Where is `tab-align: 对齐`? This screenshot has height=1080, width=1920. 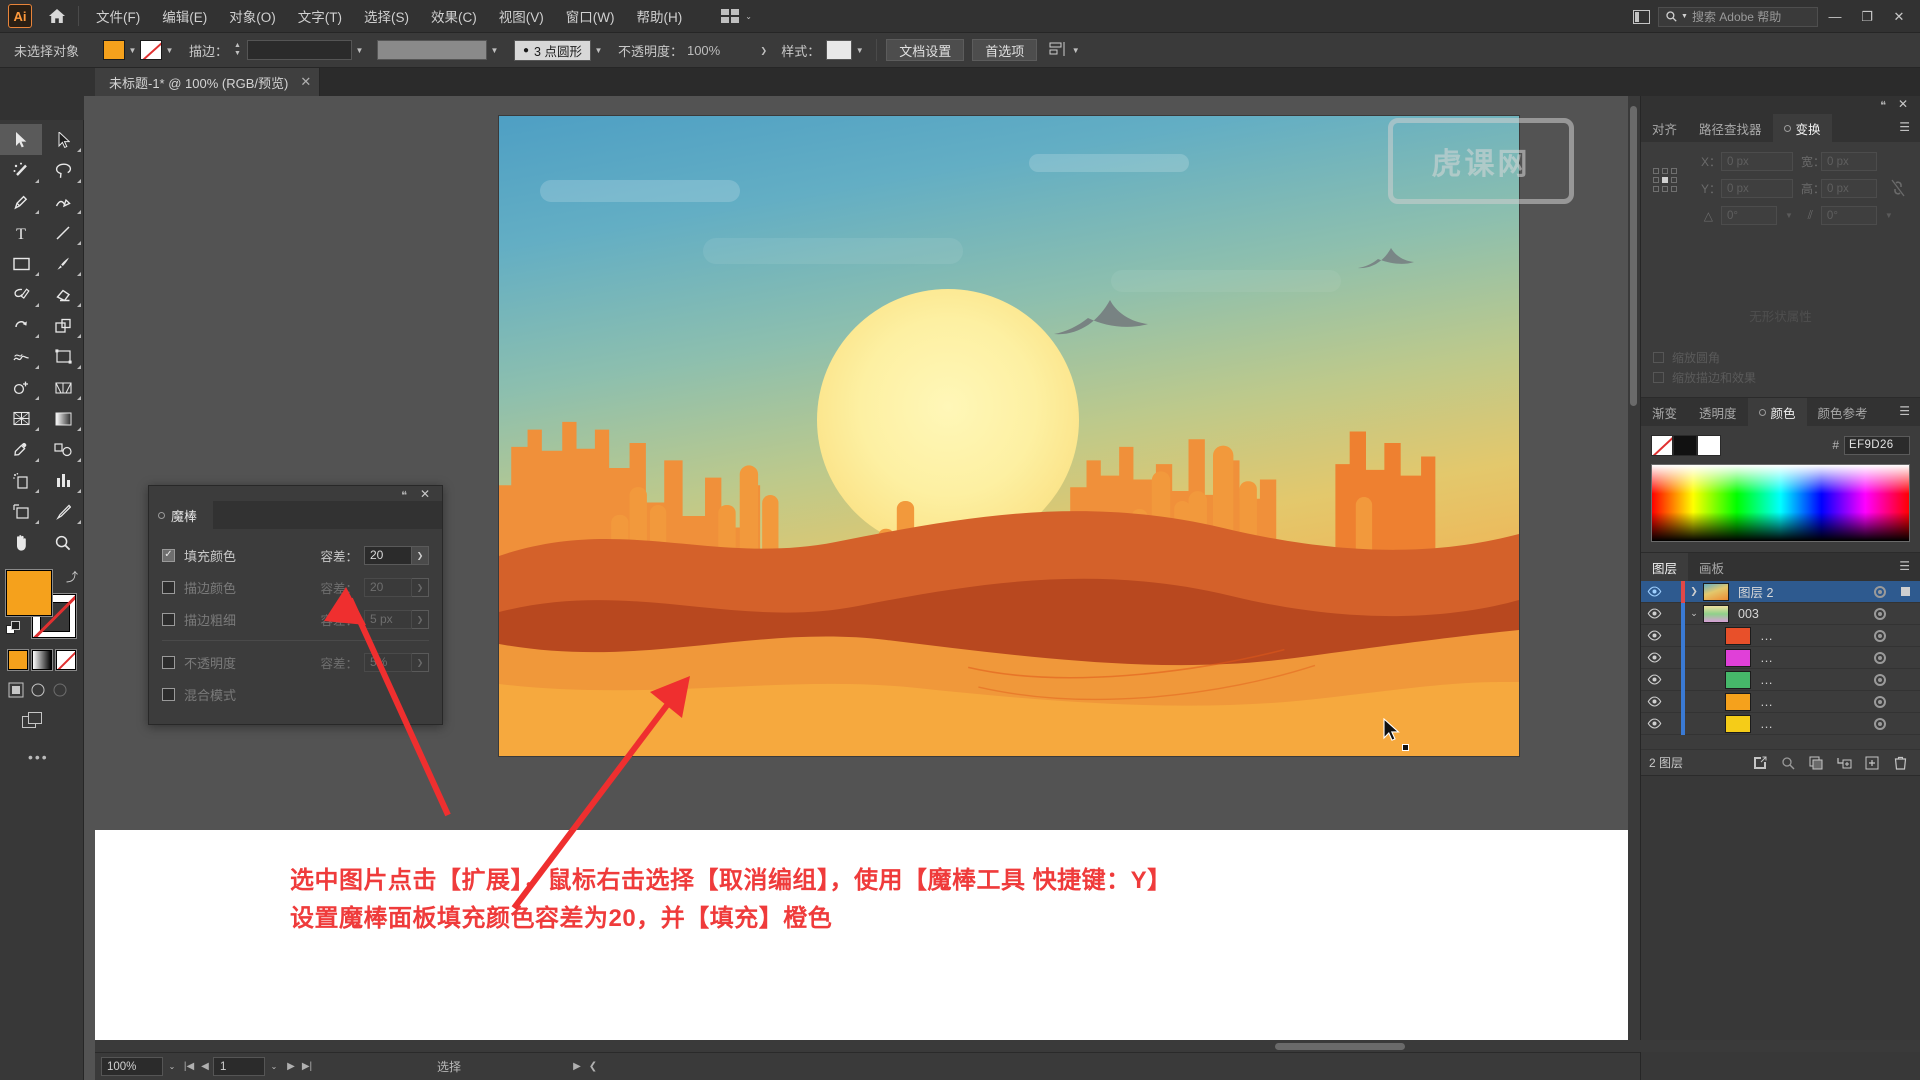
tab-align: 对齐 is located at coordinates (1664, 128).